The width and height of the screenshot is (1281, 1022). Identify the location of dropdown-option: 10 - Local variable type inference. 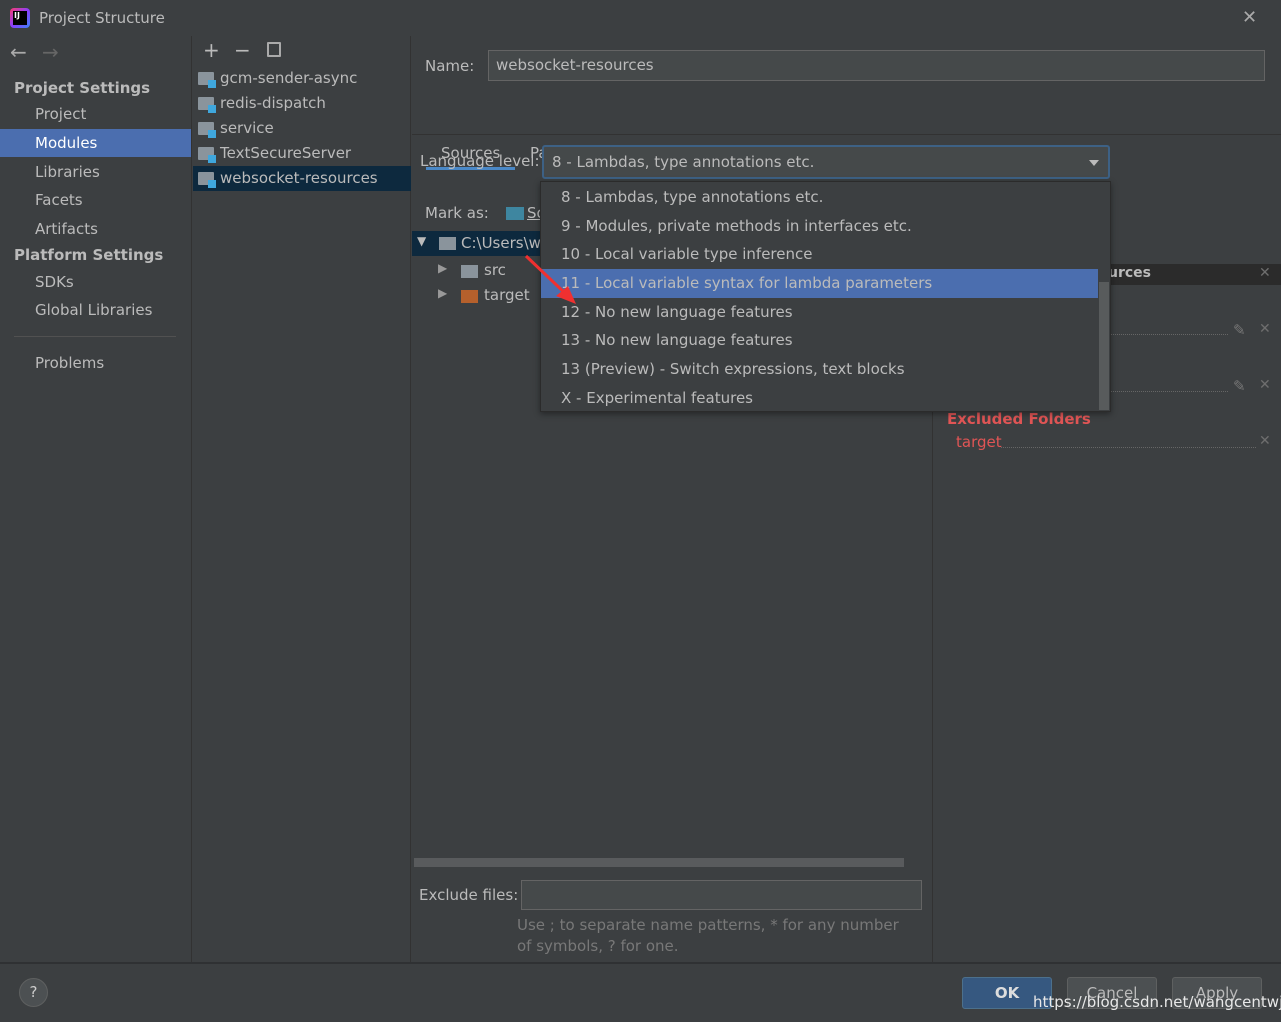
(819, 254).